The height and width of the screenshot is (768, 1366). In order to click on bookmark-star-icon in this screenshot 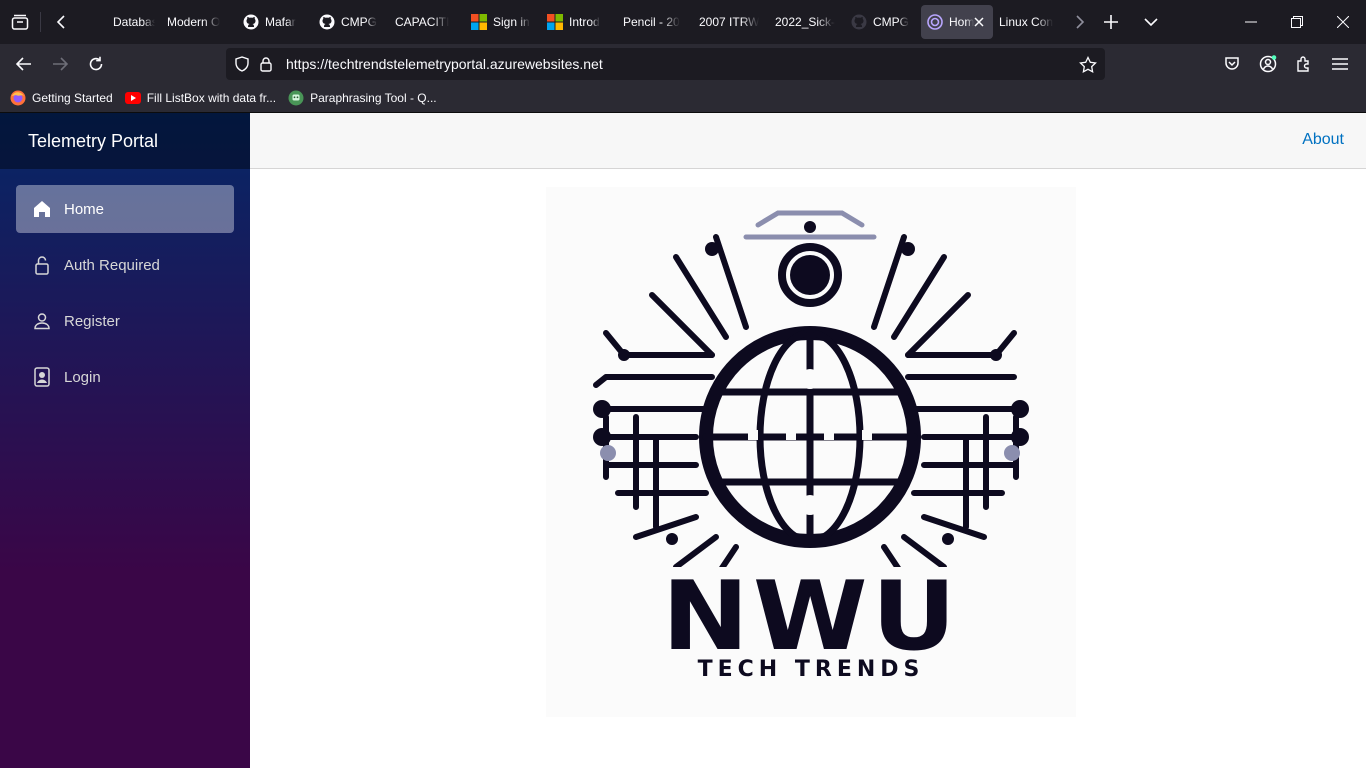, I will do `click(1088, 65)`.